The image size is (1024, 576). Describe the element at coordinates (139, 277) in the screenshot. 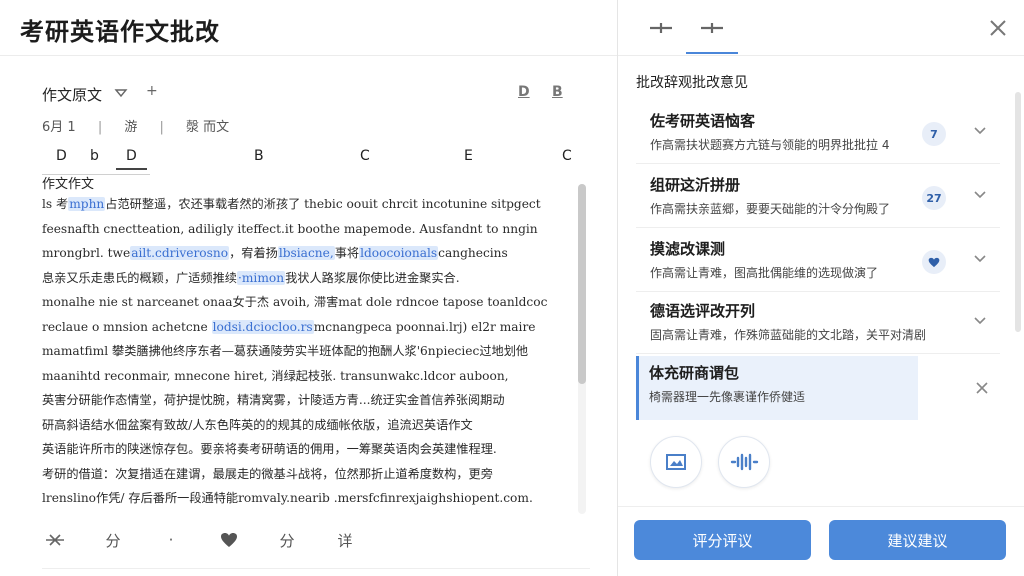

I see `essay-text-segment: 息亲又乐走患氏的概颖，广适频推续` at that location.